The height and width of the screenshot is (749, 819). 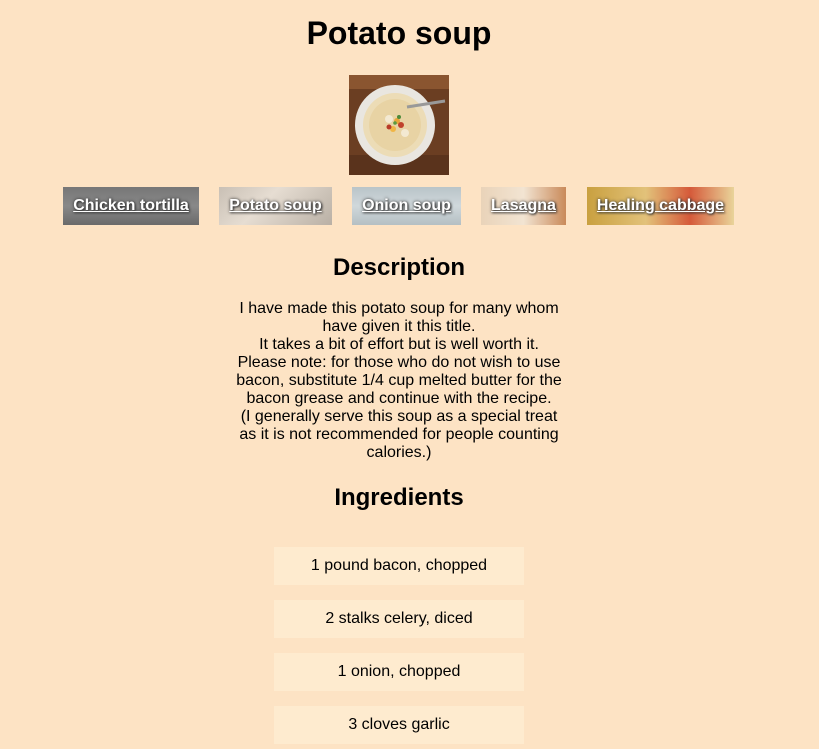 I want to click on nav-link-label: Potato soup, so click(x=275, y=205).